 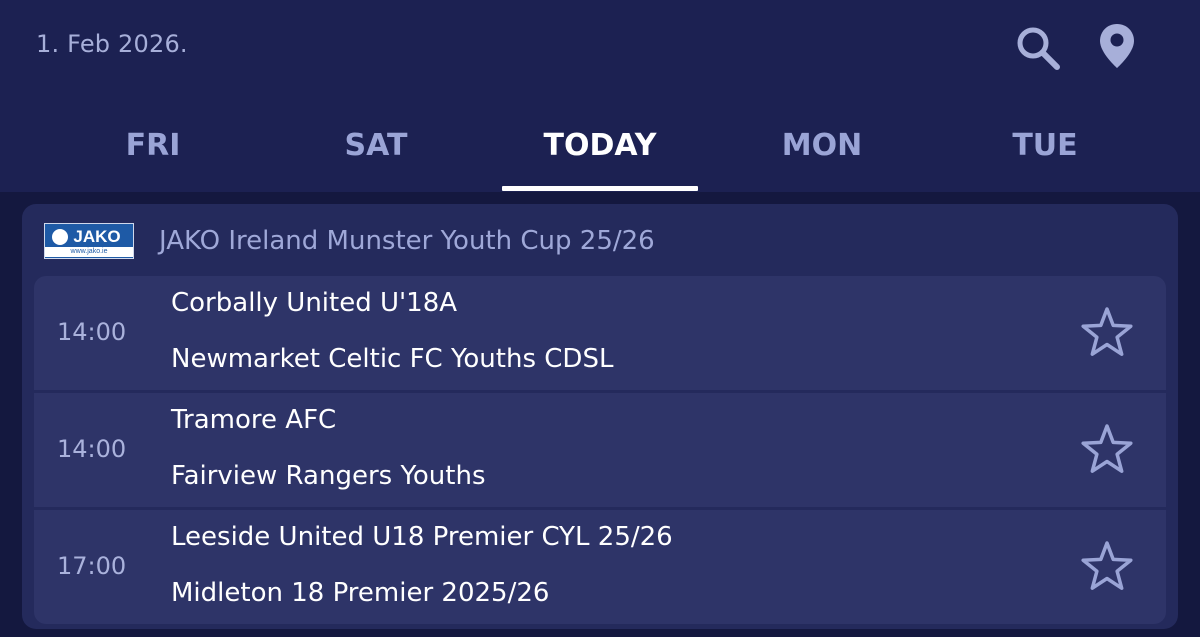 What do you see at coordinates (422, 537) in the screenshot?
I see `home-team: Leeside United U18 Premier CYL 25/26` at bounding box center [422, 537].